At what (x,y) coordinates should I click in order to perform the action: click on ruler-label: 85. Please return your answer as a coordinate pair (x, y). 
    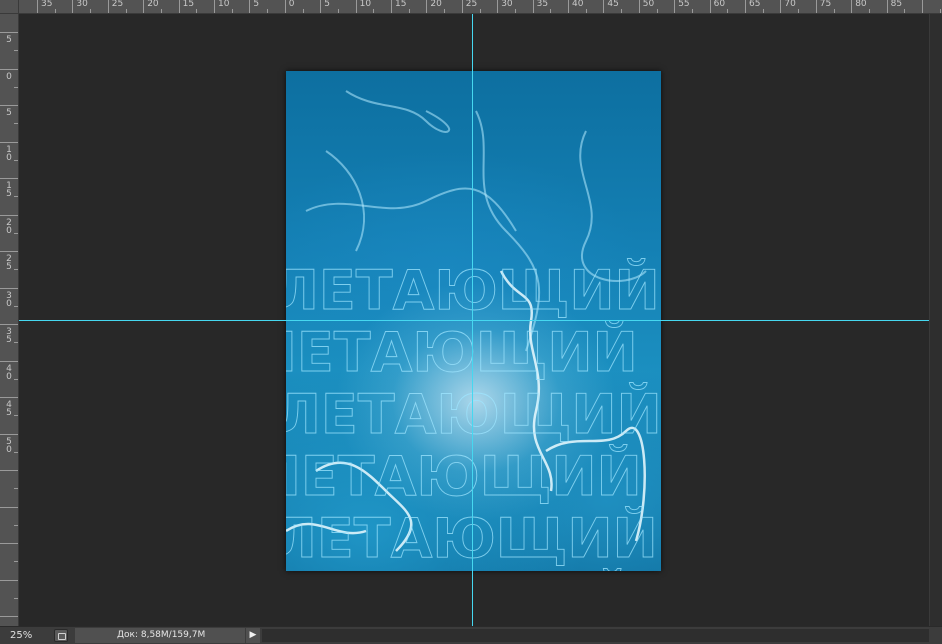
    Looking at the image, I should click on (896, 4).